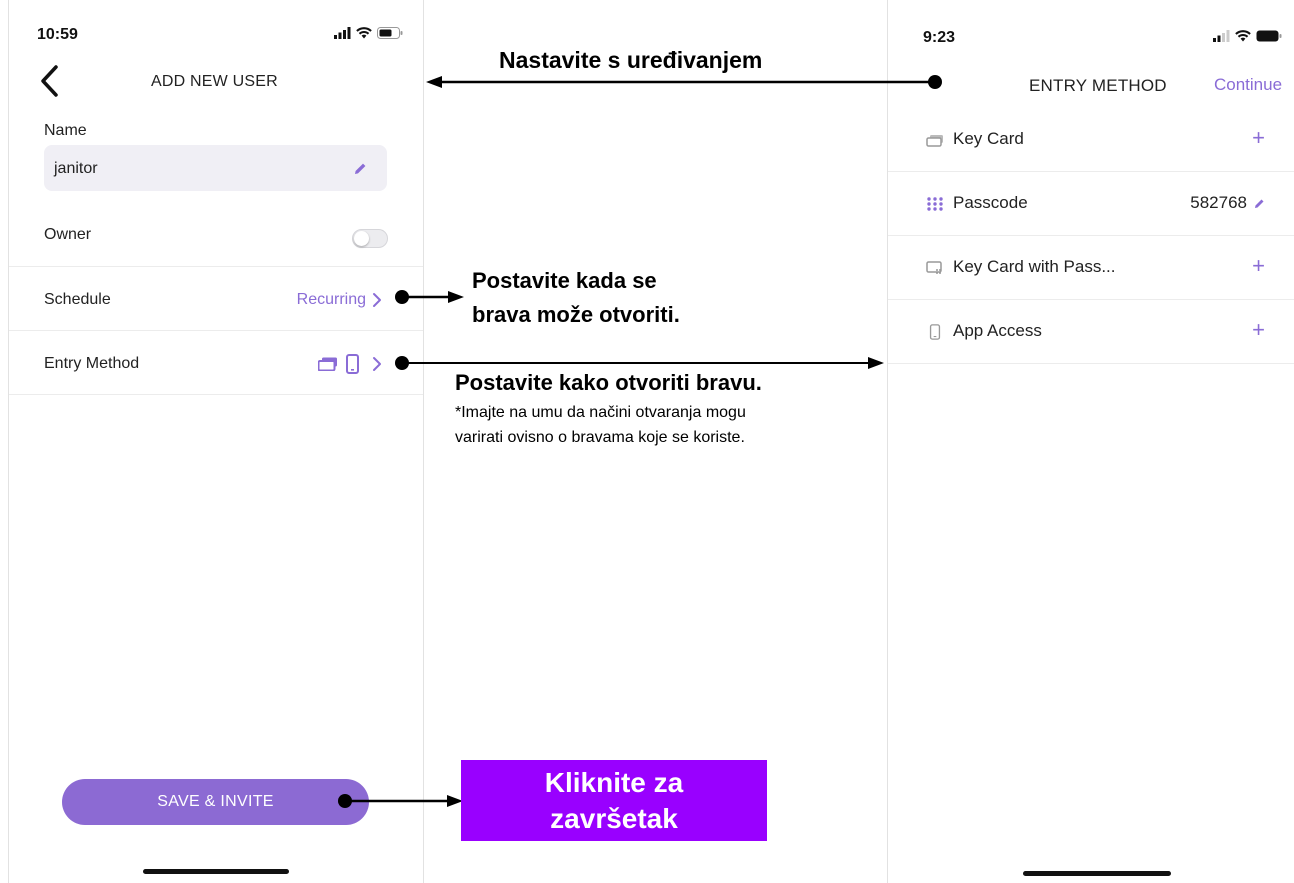 Image resolution: width=1294 pixels, height=883 pixels. Describe the element at coordinates (608, 382) in the screenshot. I see `entry-annotation-title: Postavite kako otvoriti bravu.` at that location.